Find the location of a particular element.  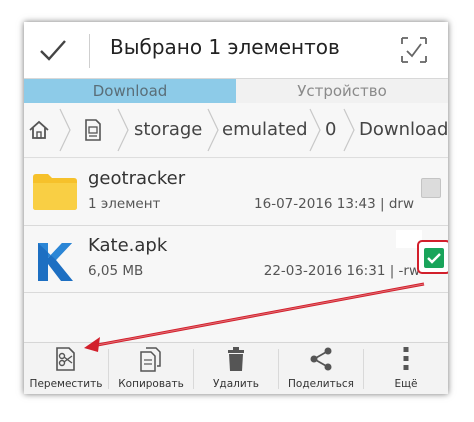

more-icon is located at coordinates (406, 359).